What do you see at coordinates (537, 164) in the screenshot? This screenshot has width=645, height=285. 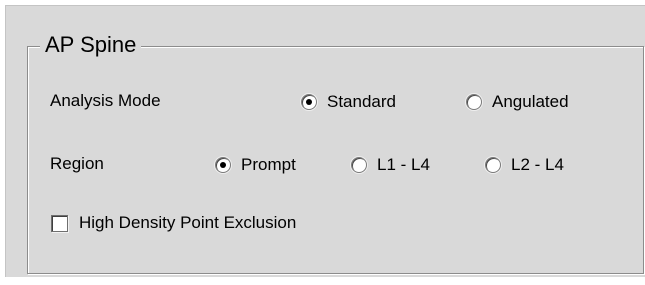 I see `region-l2-l4-label: L2 - L4` at bounding box center [537, 164].